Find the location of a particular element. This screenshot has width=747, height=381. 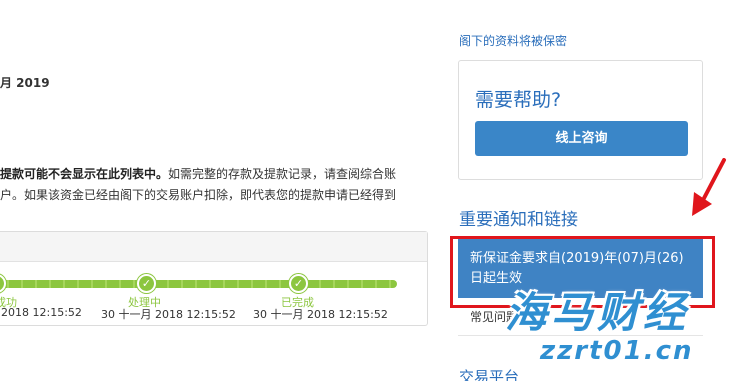

tracker-header is located at coordinates (213, 247).